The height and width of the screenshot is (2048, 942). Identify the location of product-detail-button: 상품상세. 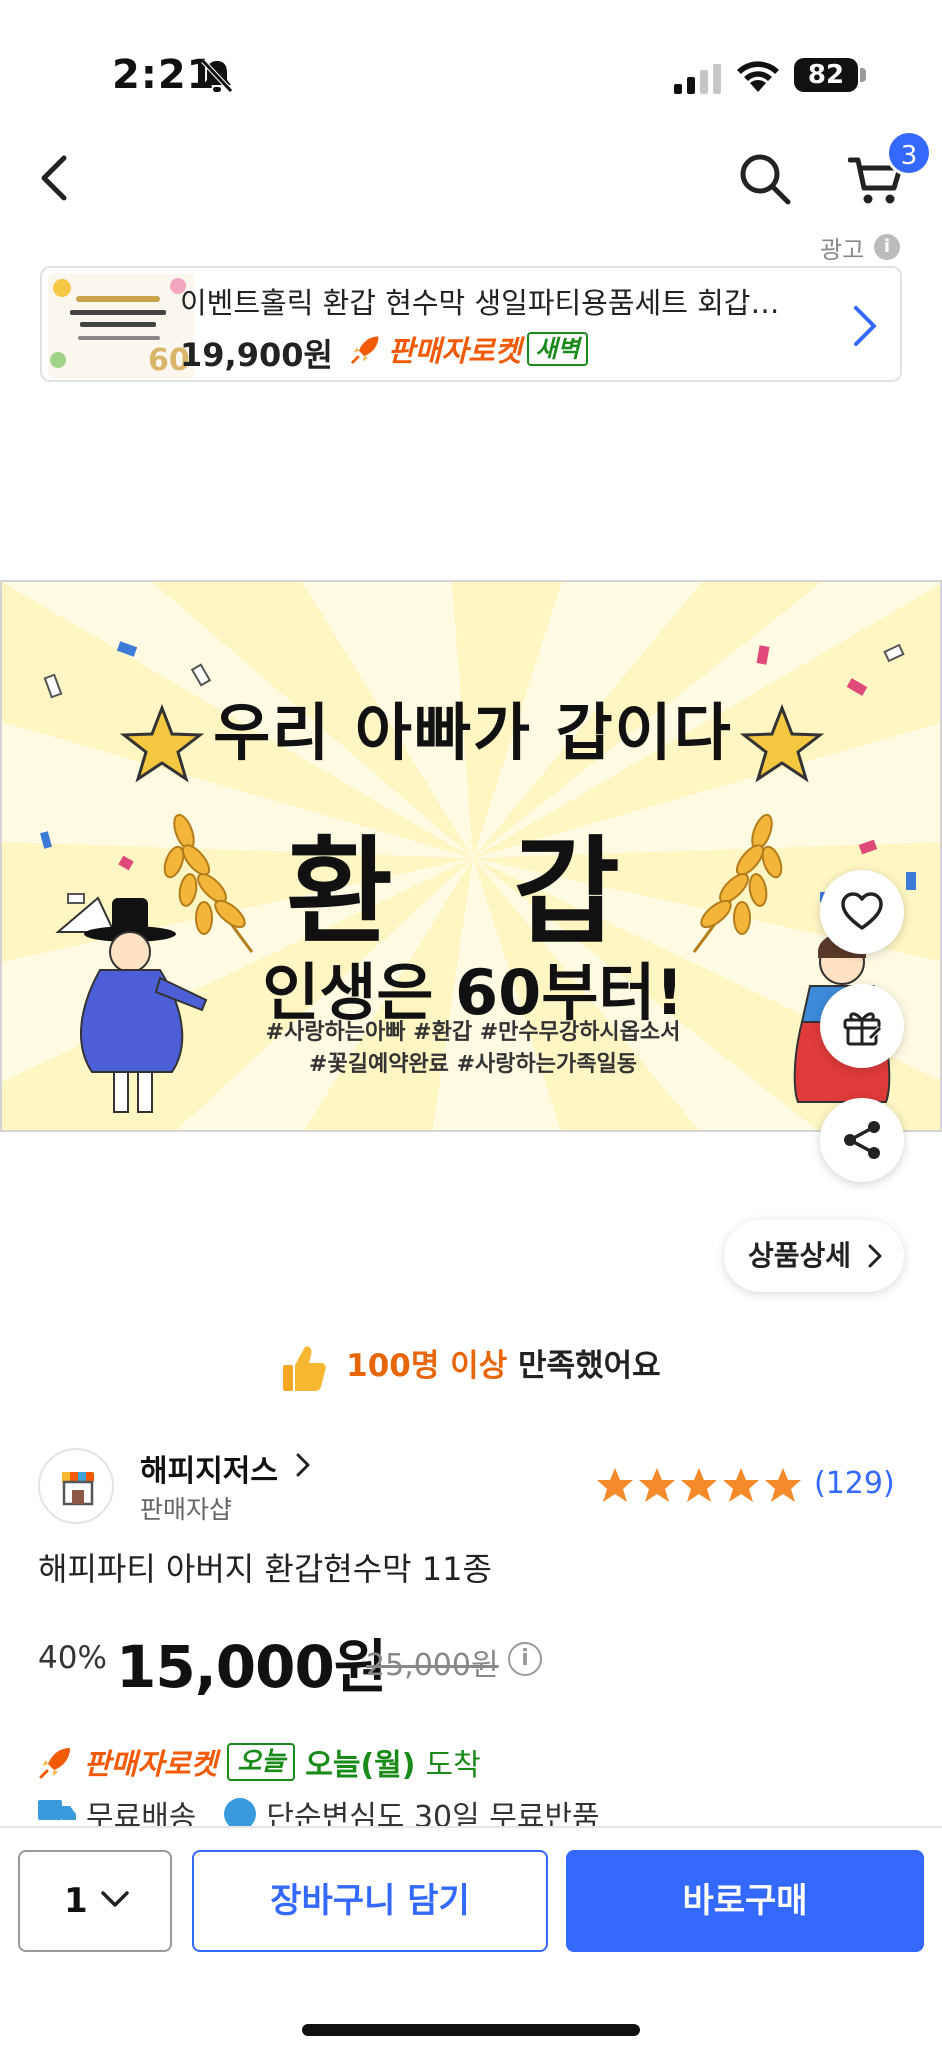
(814, 1256).